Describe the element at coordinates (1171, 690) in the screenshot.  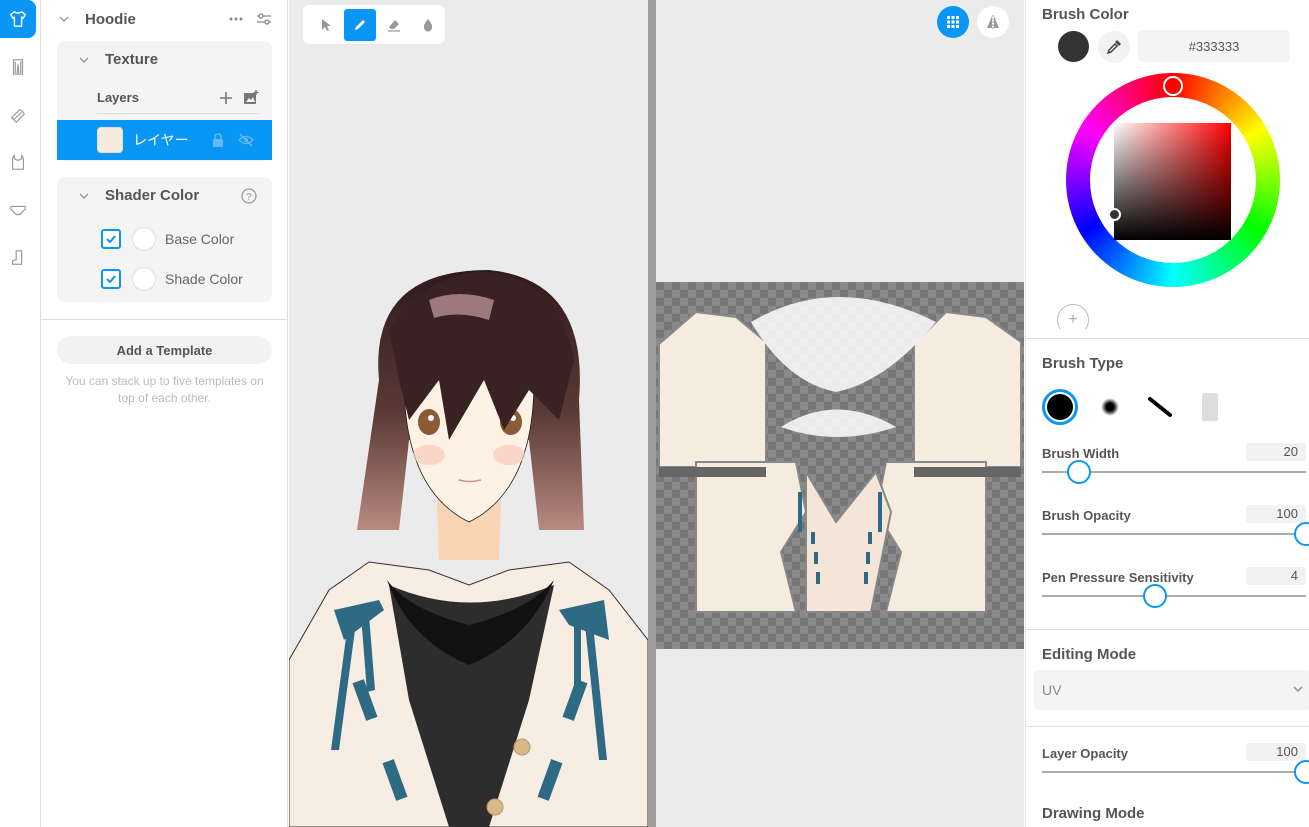
I see `editing-mode-select: UV` at that location.